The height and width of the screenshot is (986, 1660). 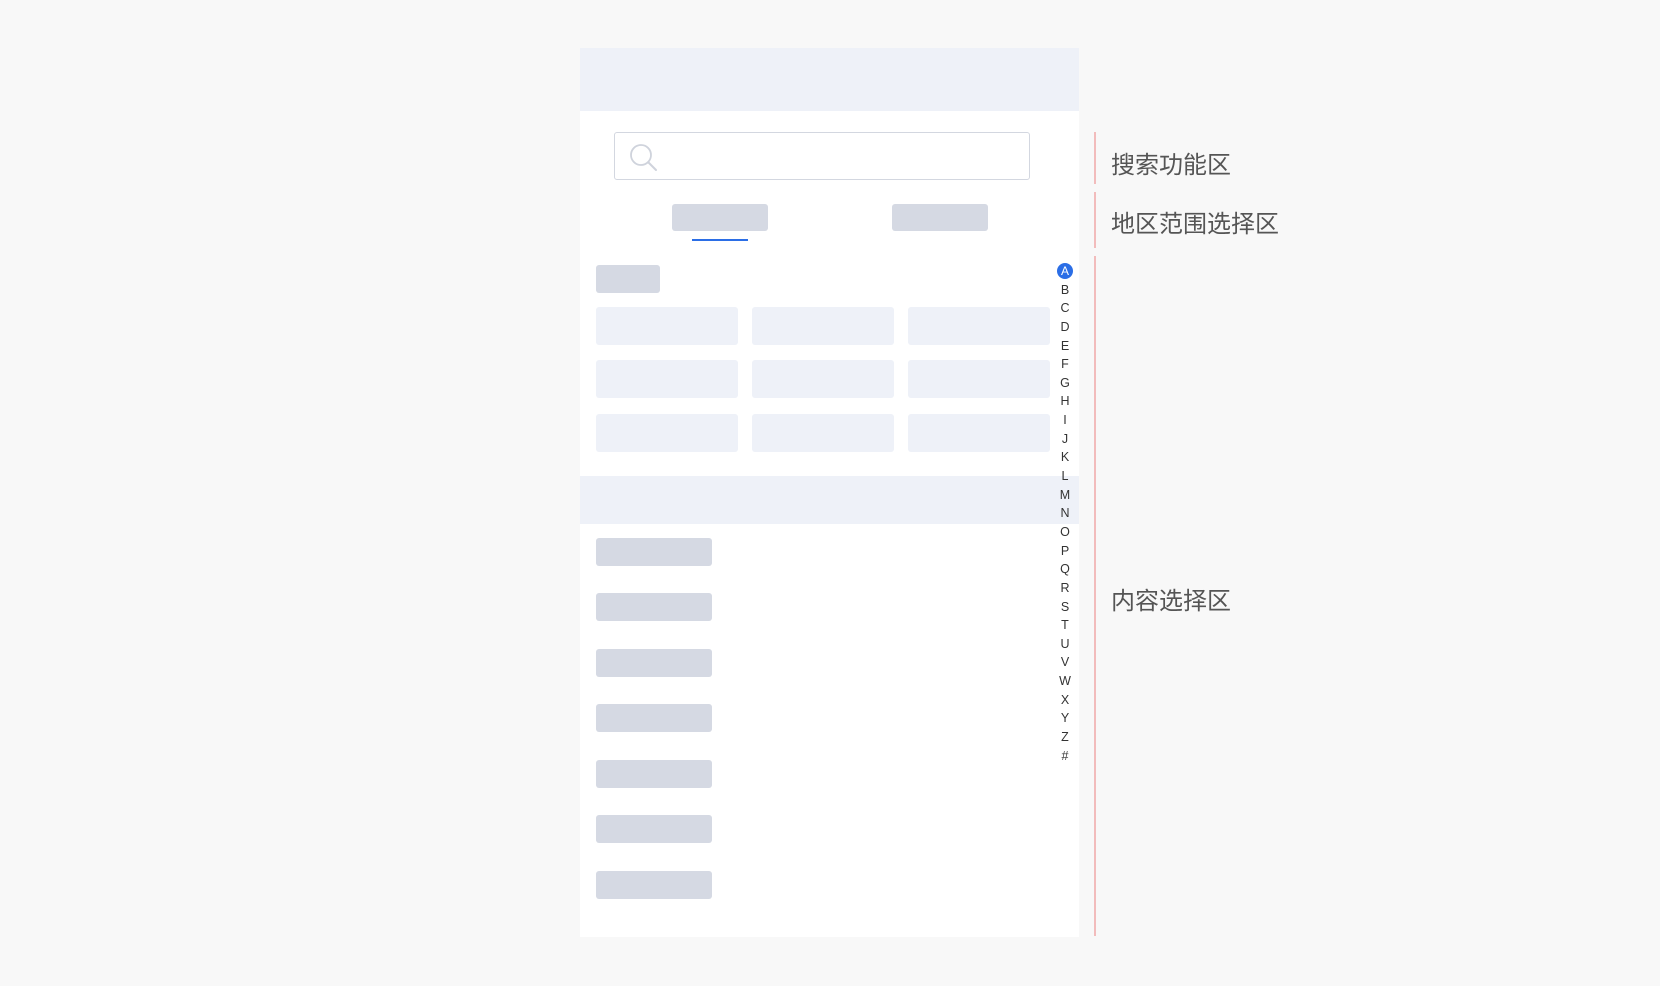 I want to click on search-icon, so click(x=643, y=157).